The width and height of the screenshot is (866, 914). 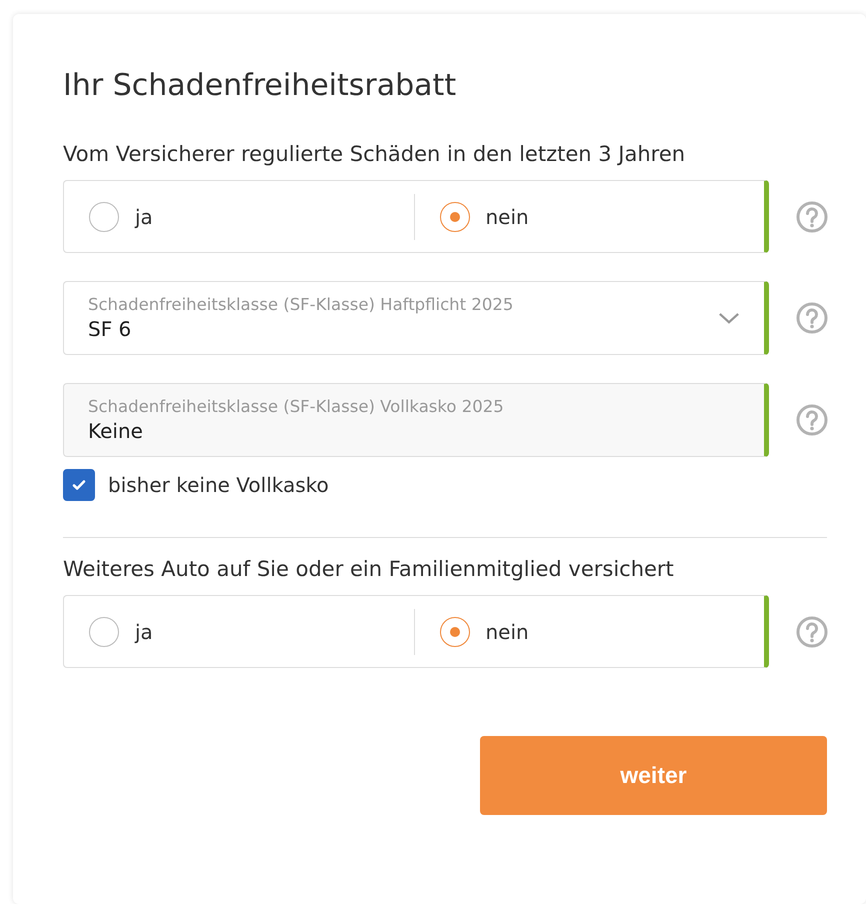 I want to click on check-icon, so click(x=79, y=485).